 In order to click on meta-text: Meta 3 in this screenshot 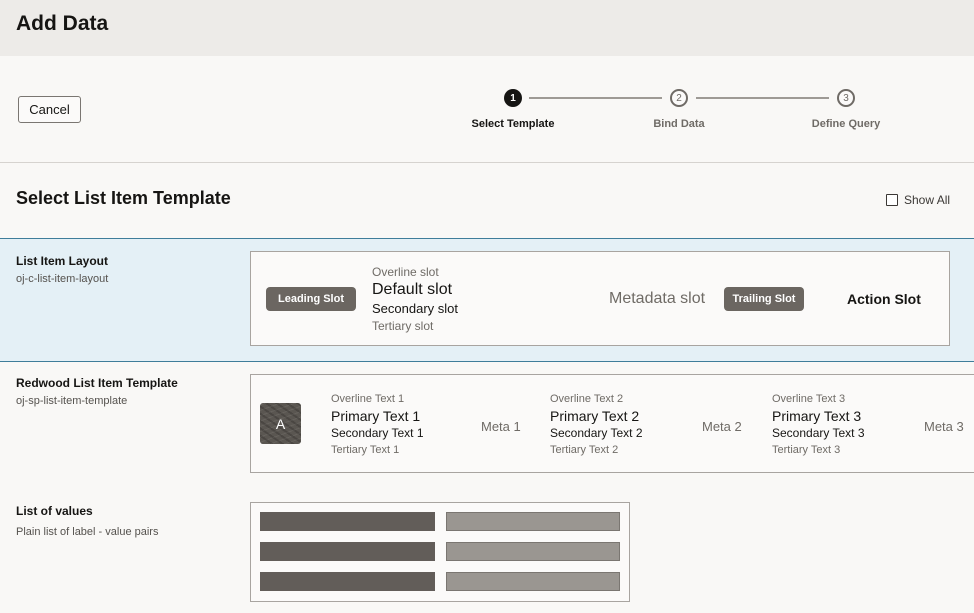, I will do `click(944, 426)`.